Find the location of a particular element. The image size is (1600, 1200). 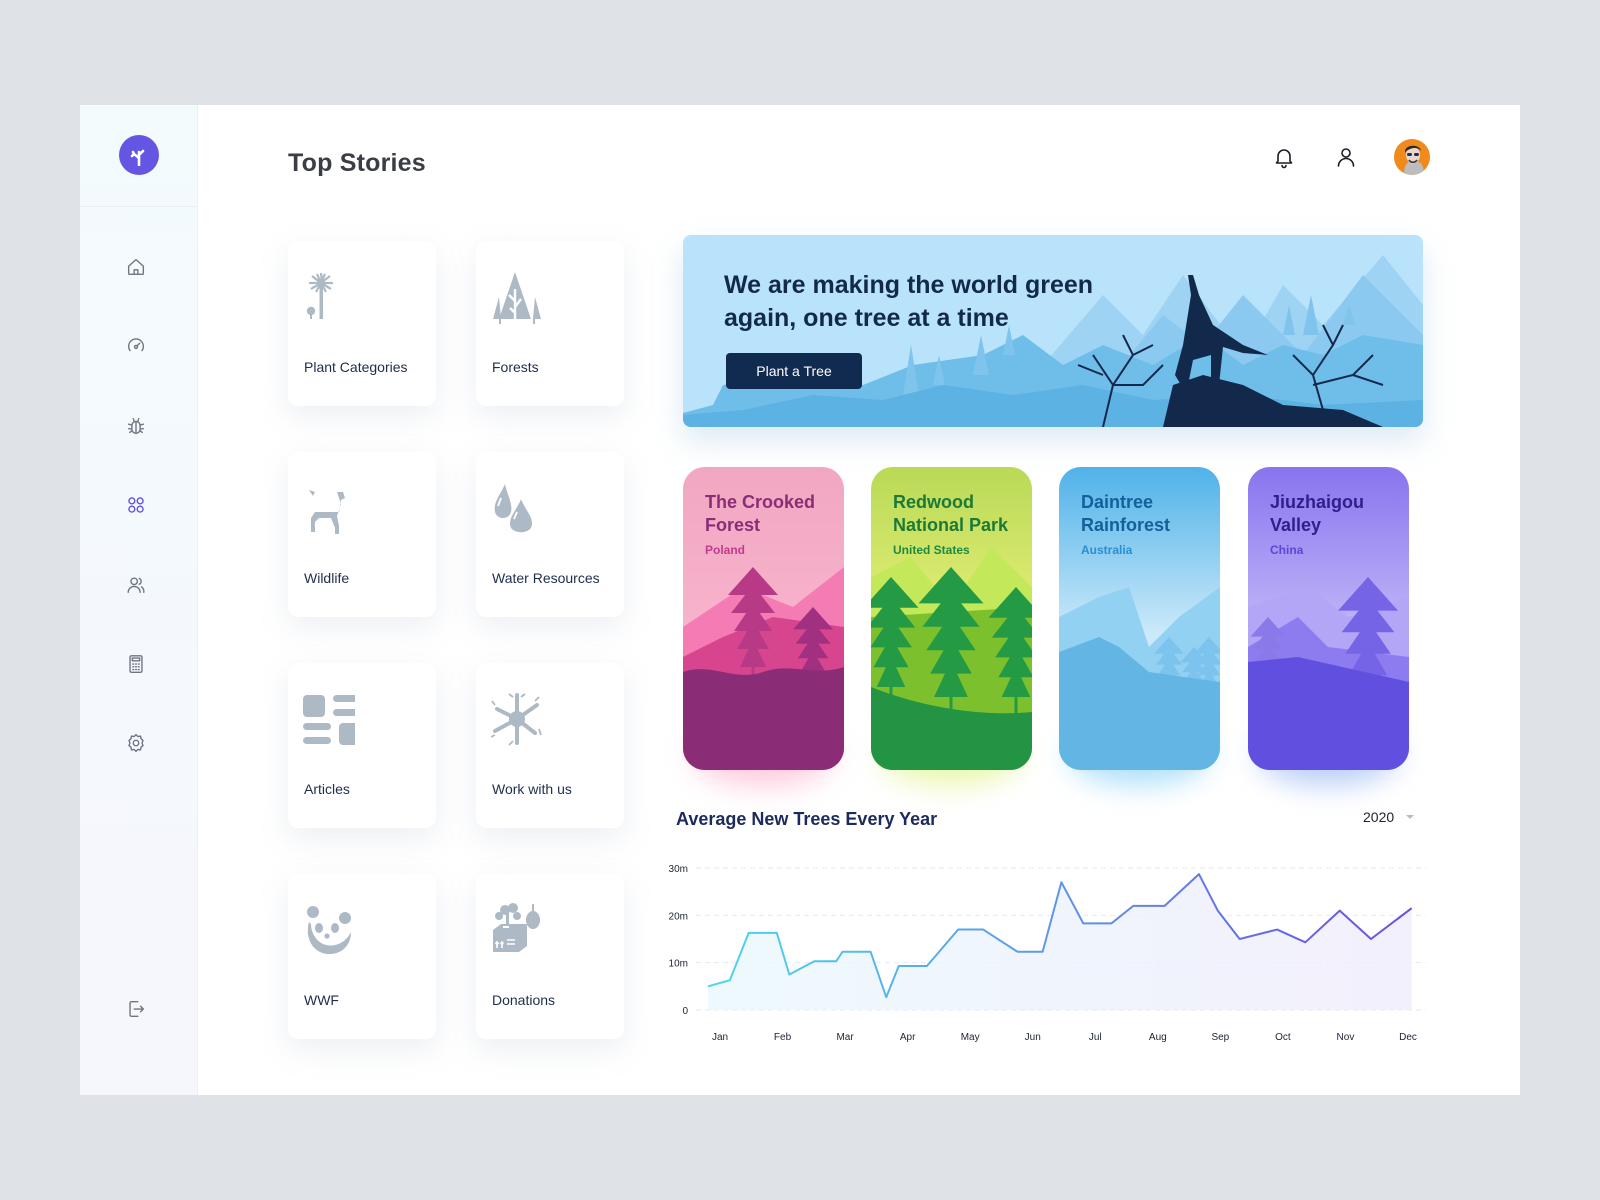

year-dropdown: 2020 is located at coordinates (1389, 817).